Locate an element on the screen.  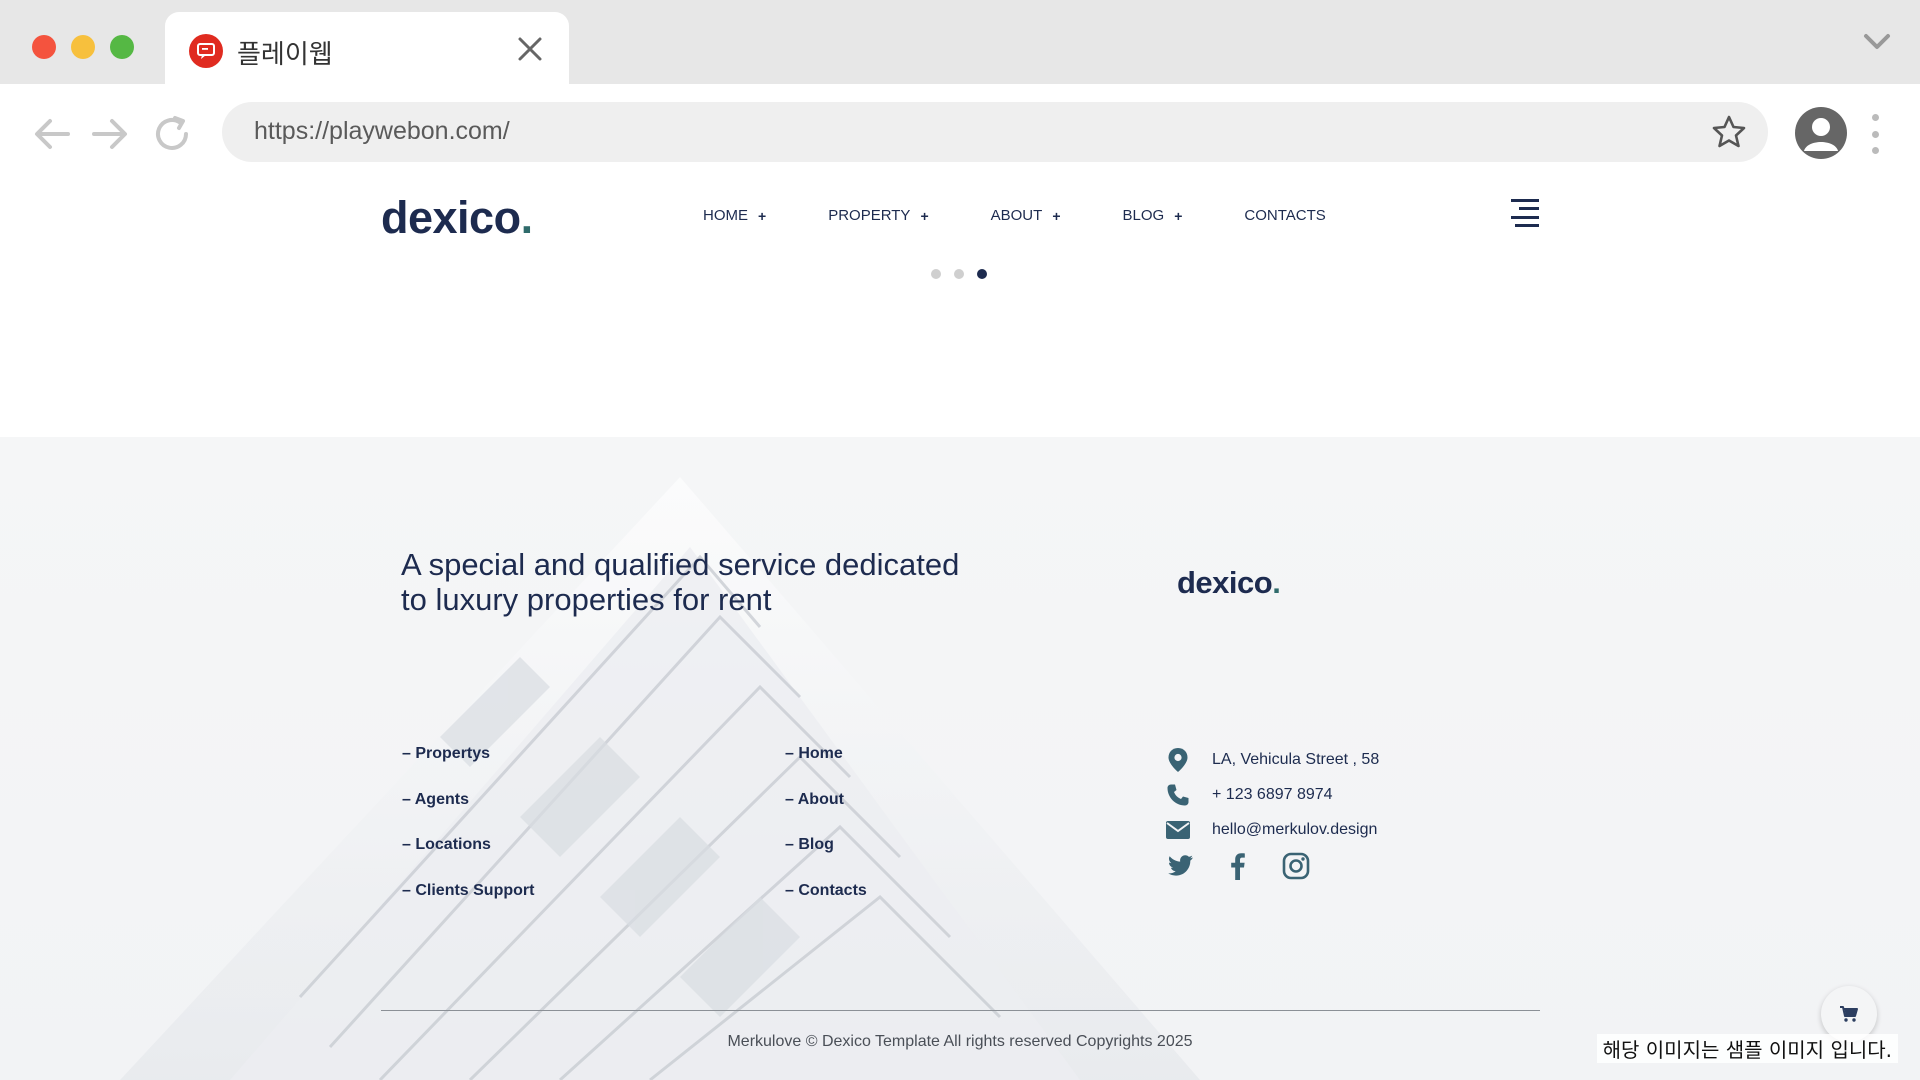
address-bar: https://playwebon.com/ is located at coordinates (995, 132).